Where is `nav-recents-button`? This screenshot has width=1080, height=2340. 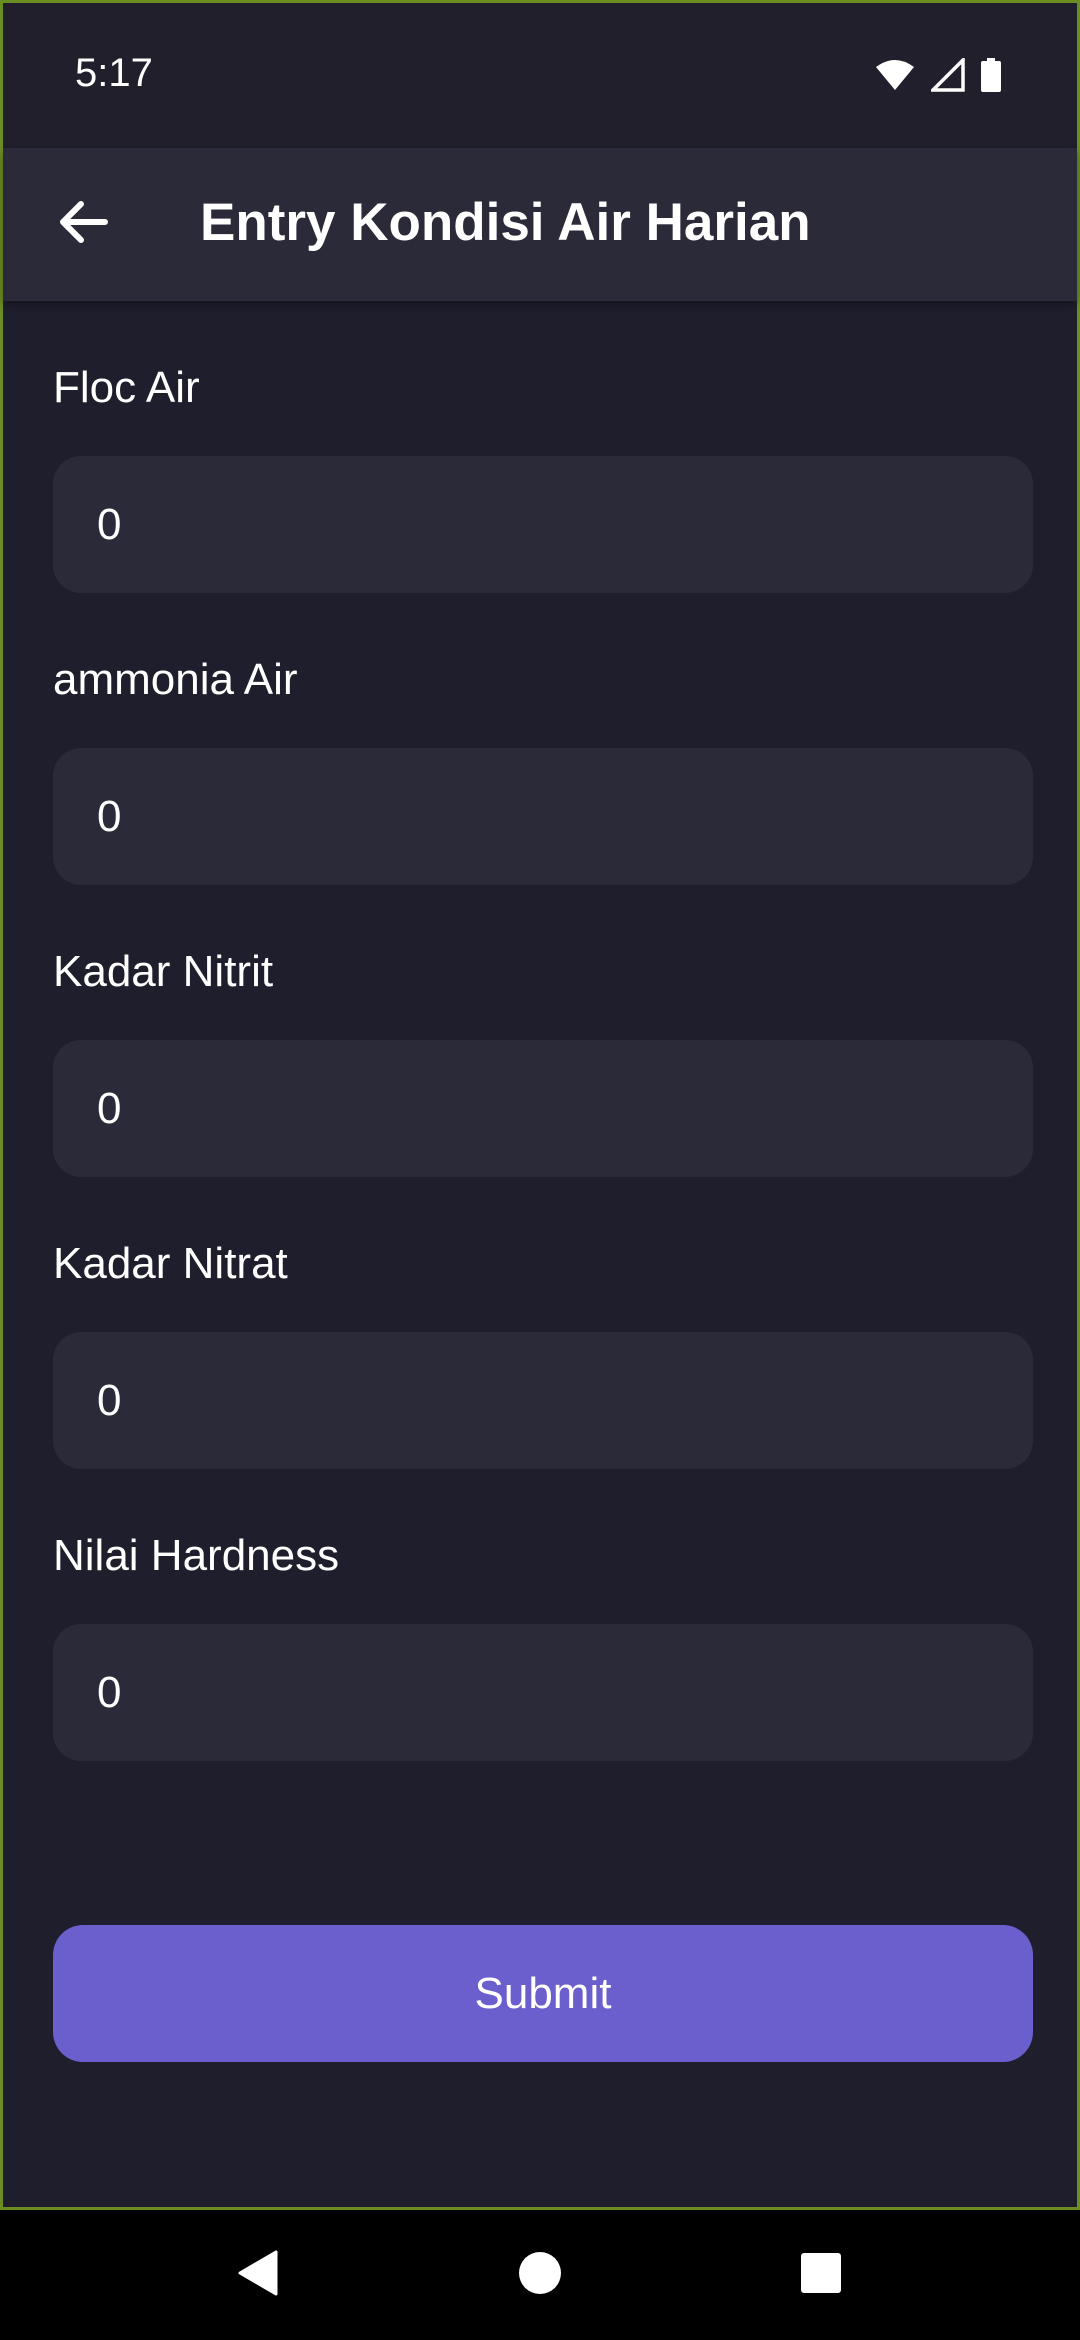
nav-recents-button is located at coordinates (821, 2275).